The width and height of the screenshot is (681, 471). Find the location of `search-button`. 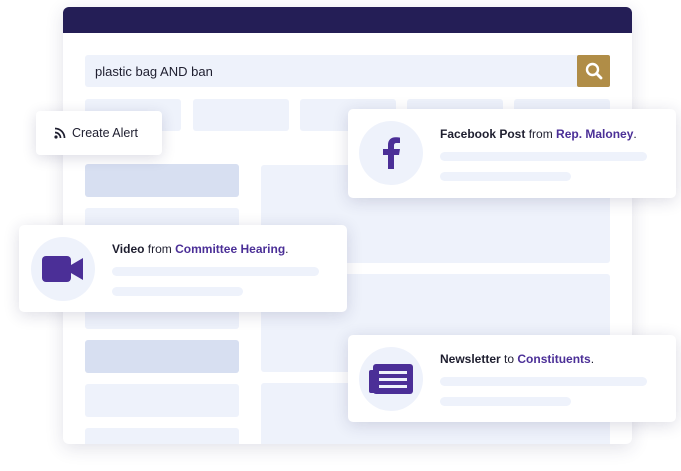

search-button is located at coordinates (593, 71).